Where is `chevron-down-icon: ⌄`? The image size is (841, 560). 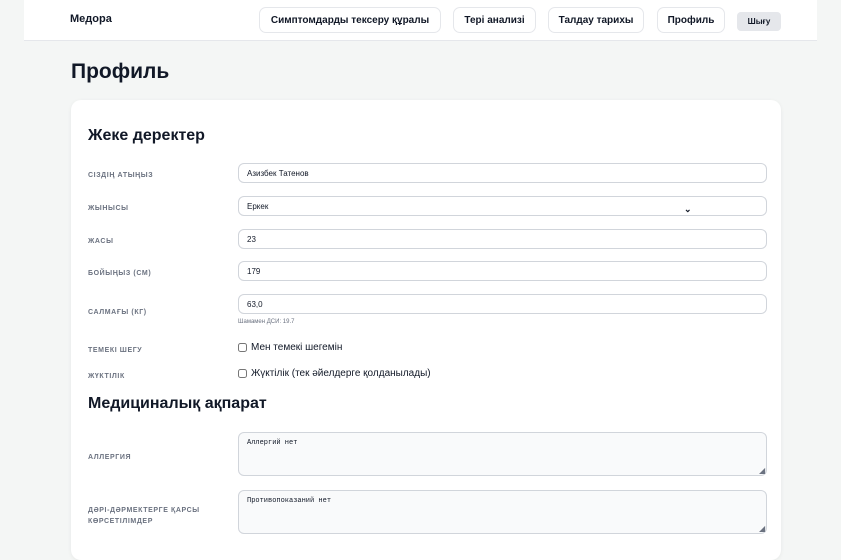 chevron-down-icon: ⌄ is located at coordinates (688, 209).